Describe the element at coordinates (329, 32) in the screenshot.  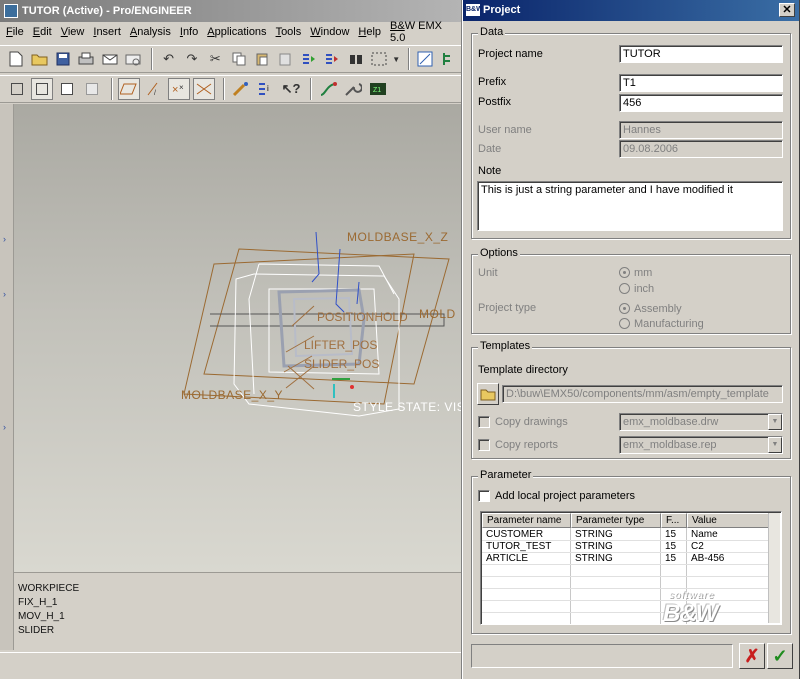
I see `menu-window: Window` at that location.